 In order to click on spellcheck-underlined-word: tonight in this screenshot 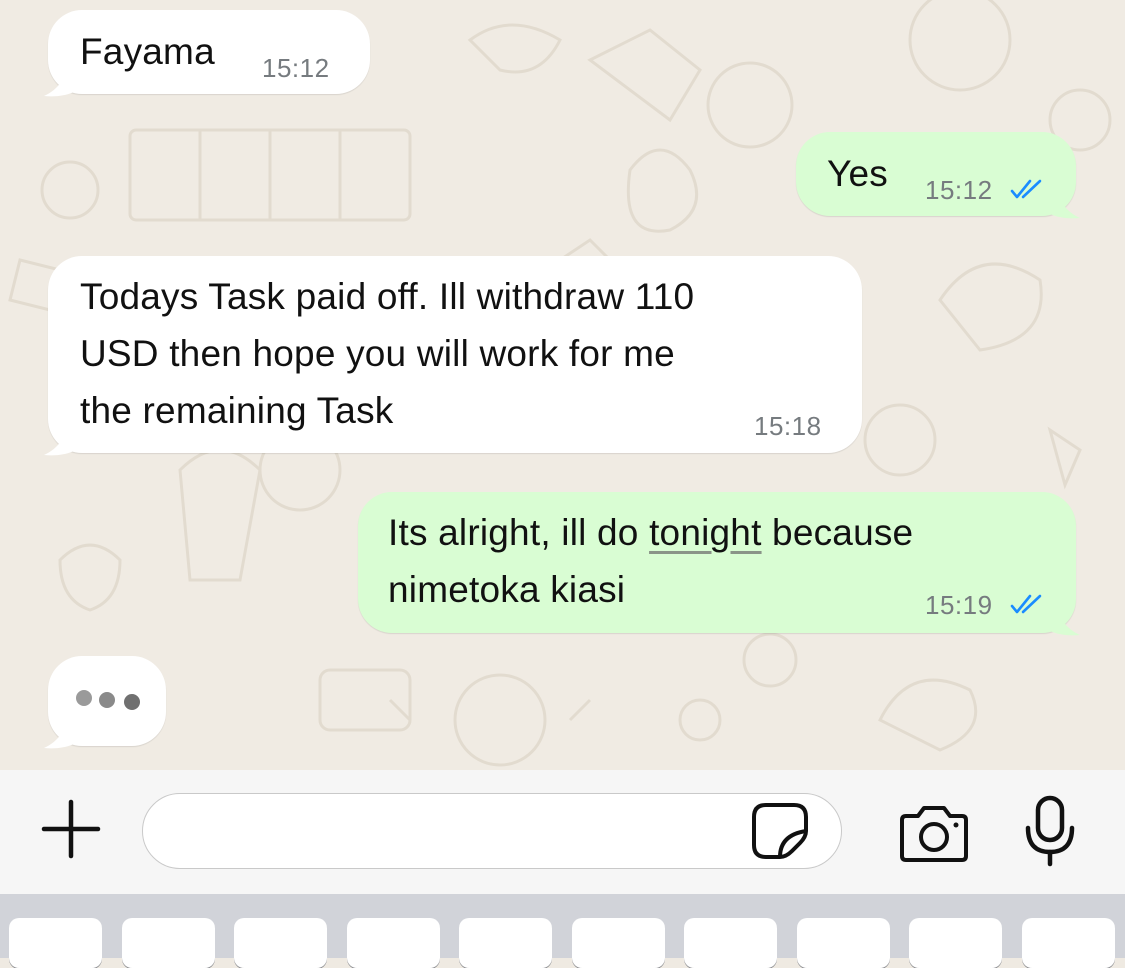, I will do `click(705, 532)`.